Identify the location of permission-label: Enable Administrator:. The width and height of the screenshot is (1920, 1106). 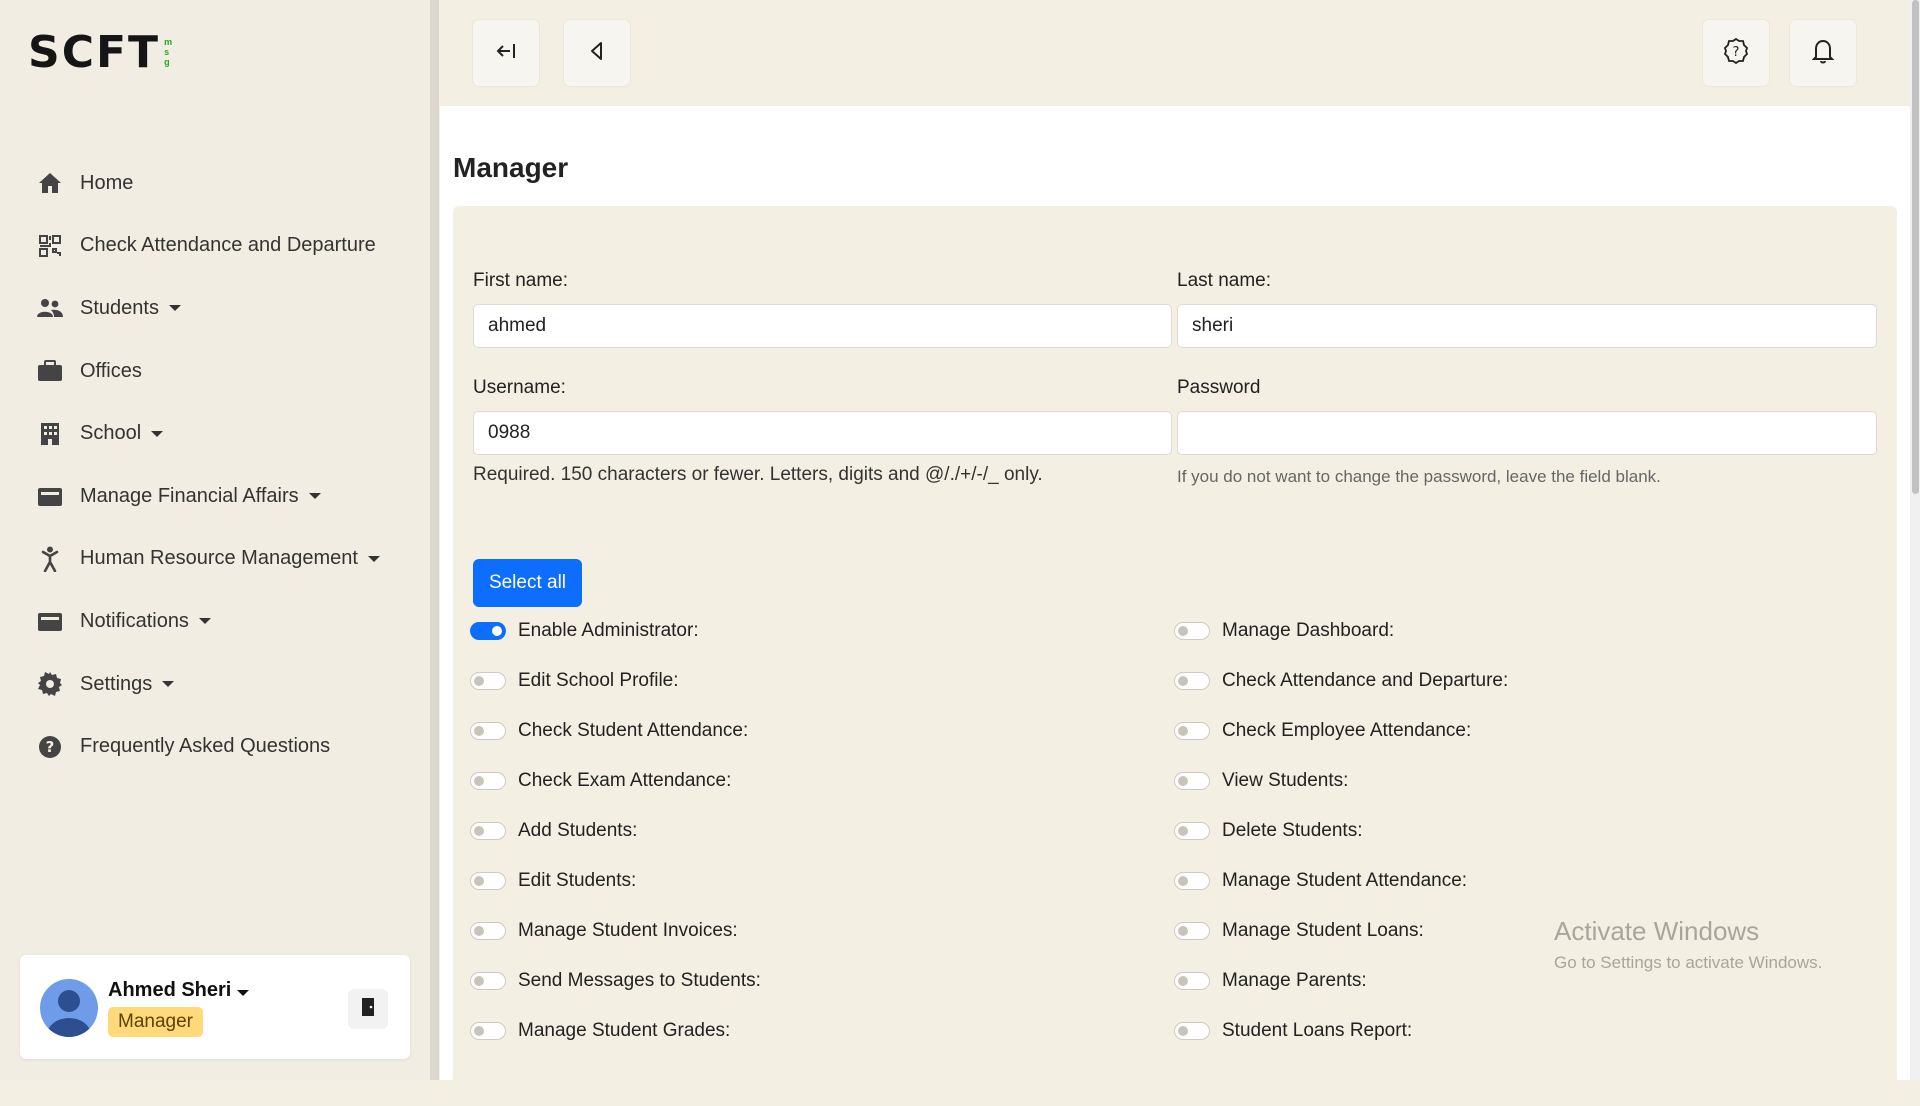
(608, 630).